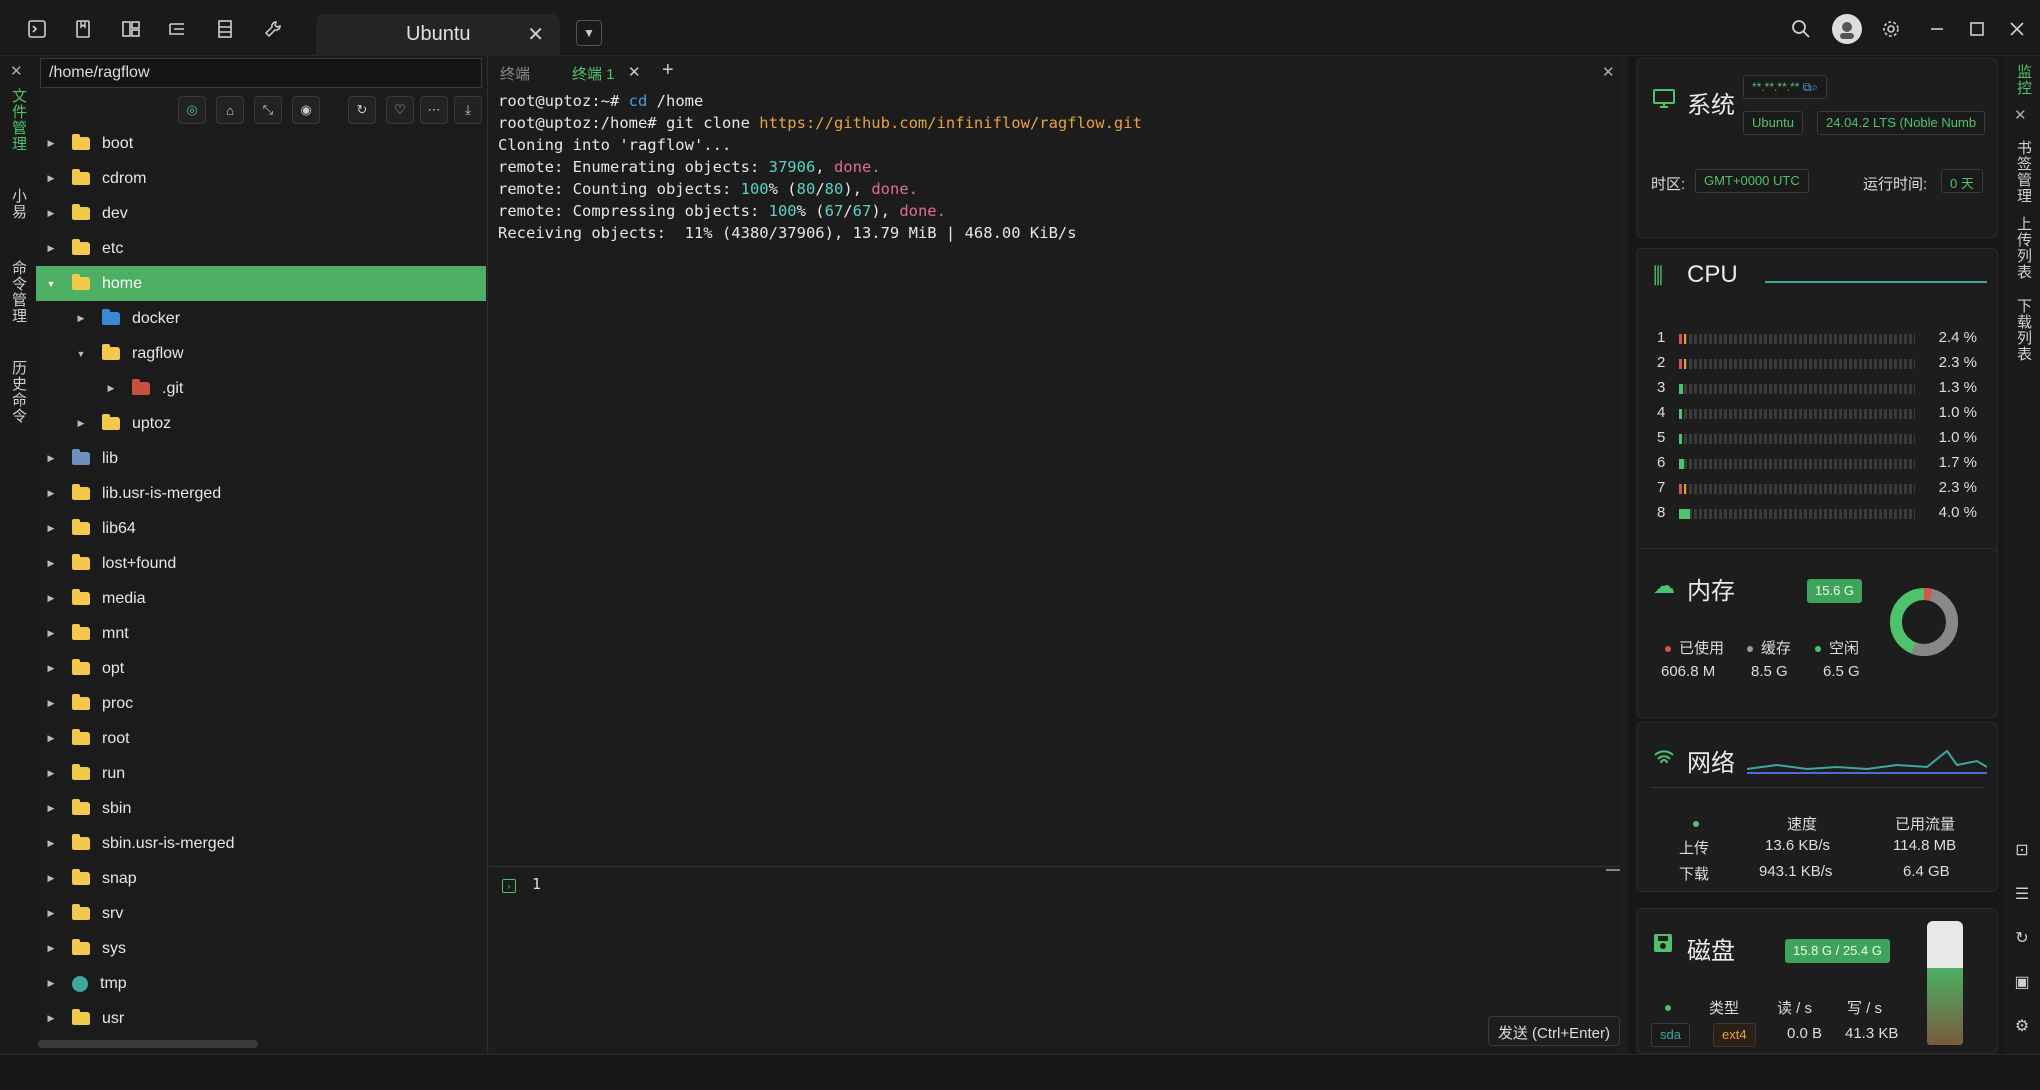 The image size is (2040, 1090). What do you see at coordinates (2023, 330) in the screenshot?
I see `sidebar-item-download-list: 下载列表` at bounding box center [2023, 330].